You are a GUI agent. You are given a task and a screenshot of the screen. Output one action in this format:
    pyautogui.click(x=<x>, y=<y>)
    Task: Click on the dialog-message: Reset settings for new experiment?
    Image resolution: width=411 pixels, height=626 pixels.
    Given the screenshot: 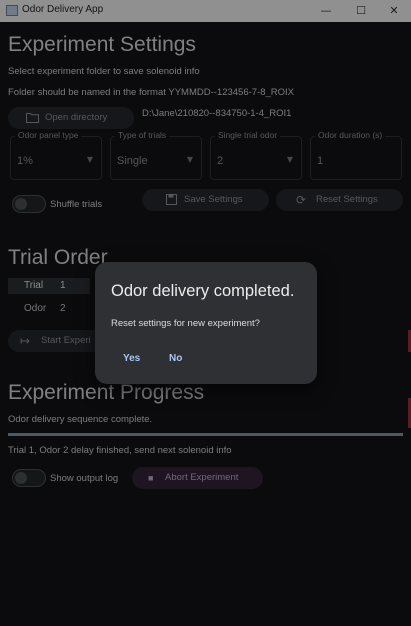 What is the action you would take?
    pyautogui.click(x=185, y=323)
    